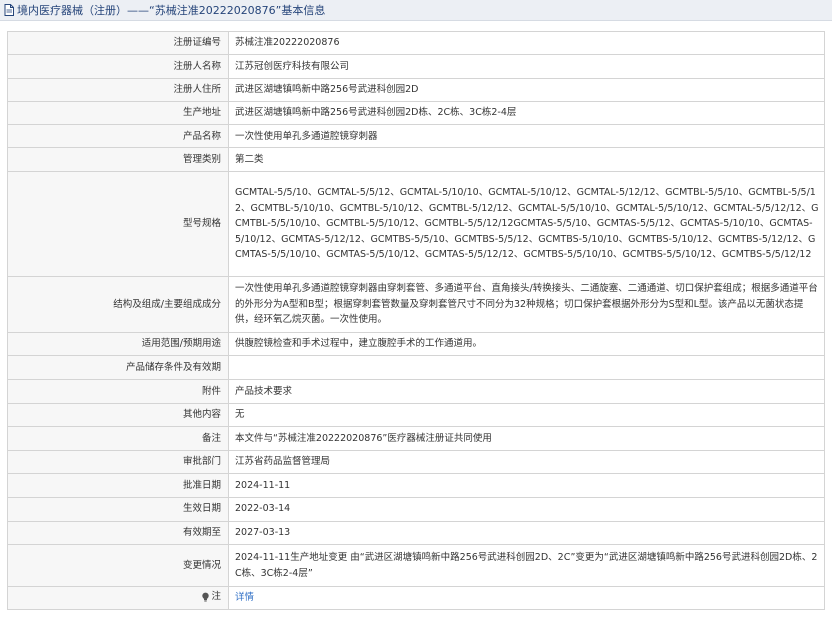  Describe the element at coordinates (118, 223) in the screenshot. I see `field-label: 型号规格` at that location.